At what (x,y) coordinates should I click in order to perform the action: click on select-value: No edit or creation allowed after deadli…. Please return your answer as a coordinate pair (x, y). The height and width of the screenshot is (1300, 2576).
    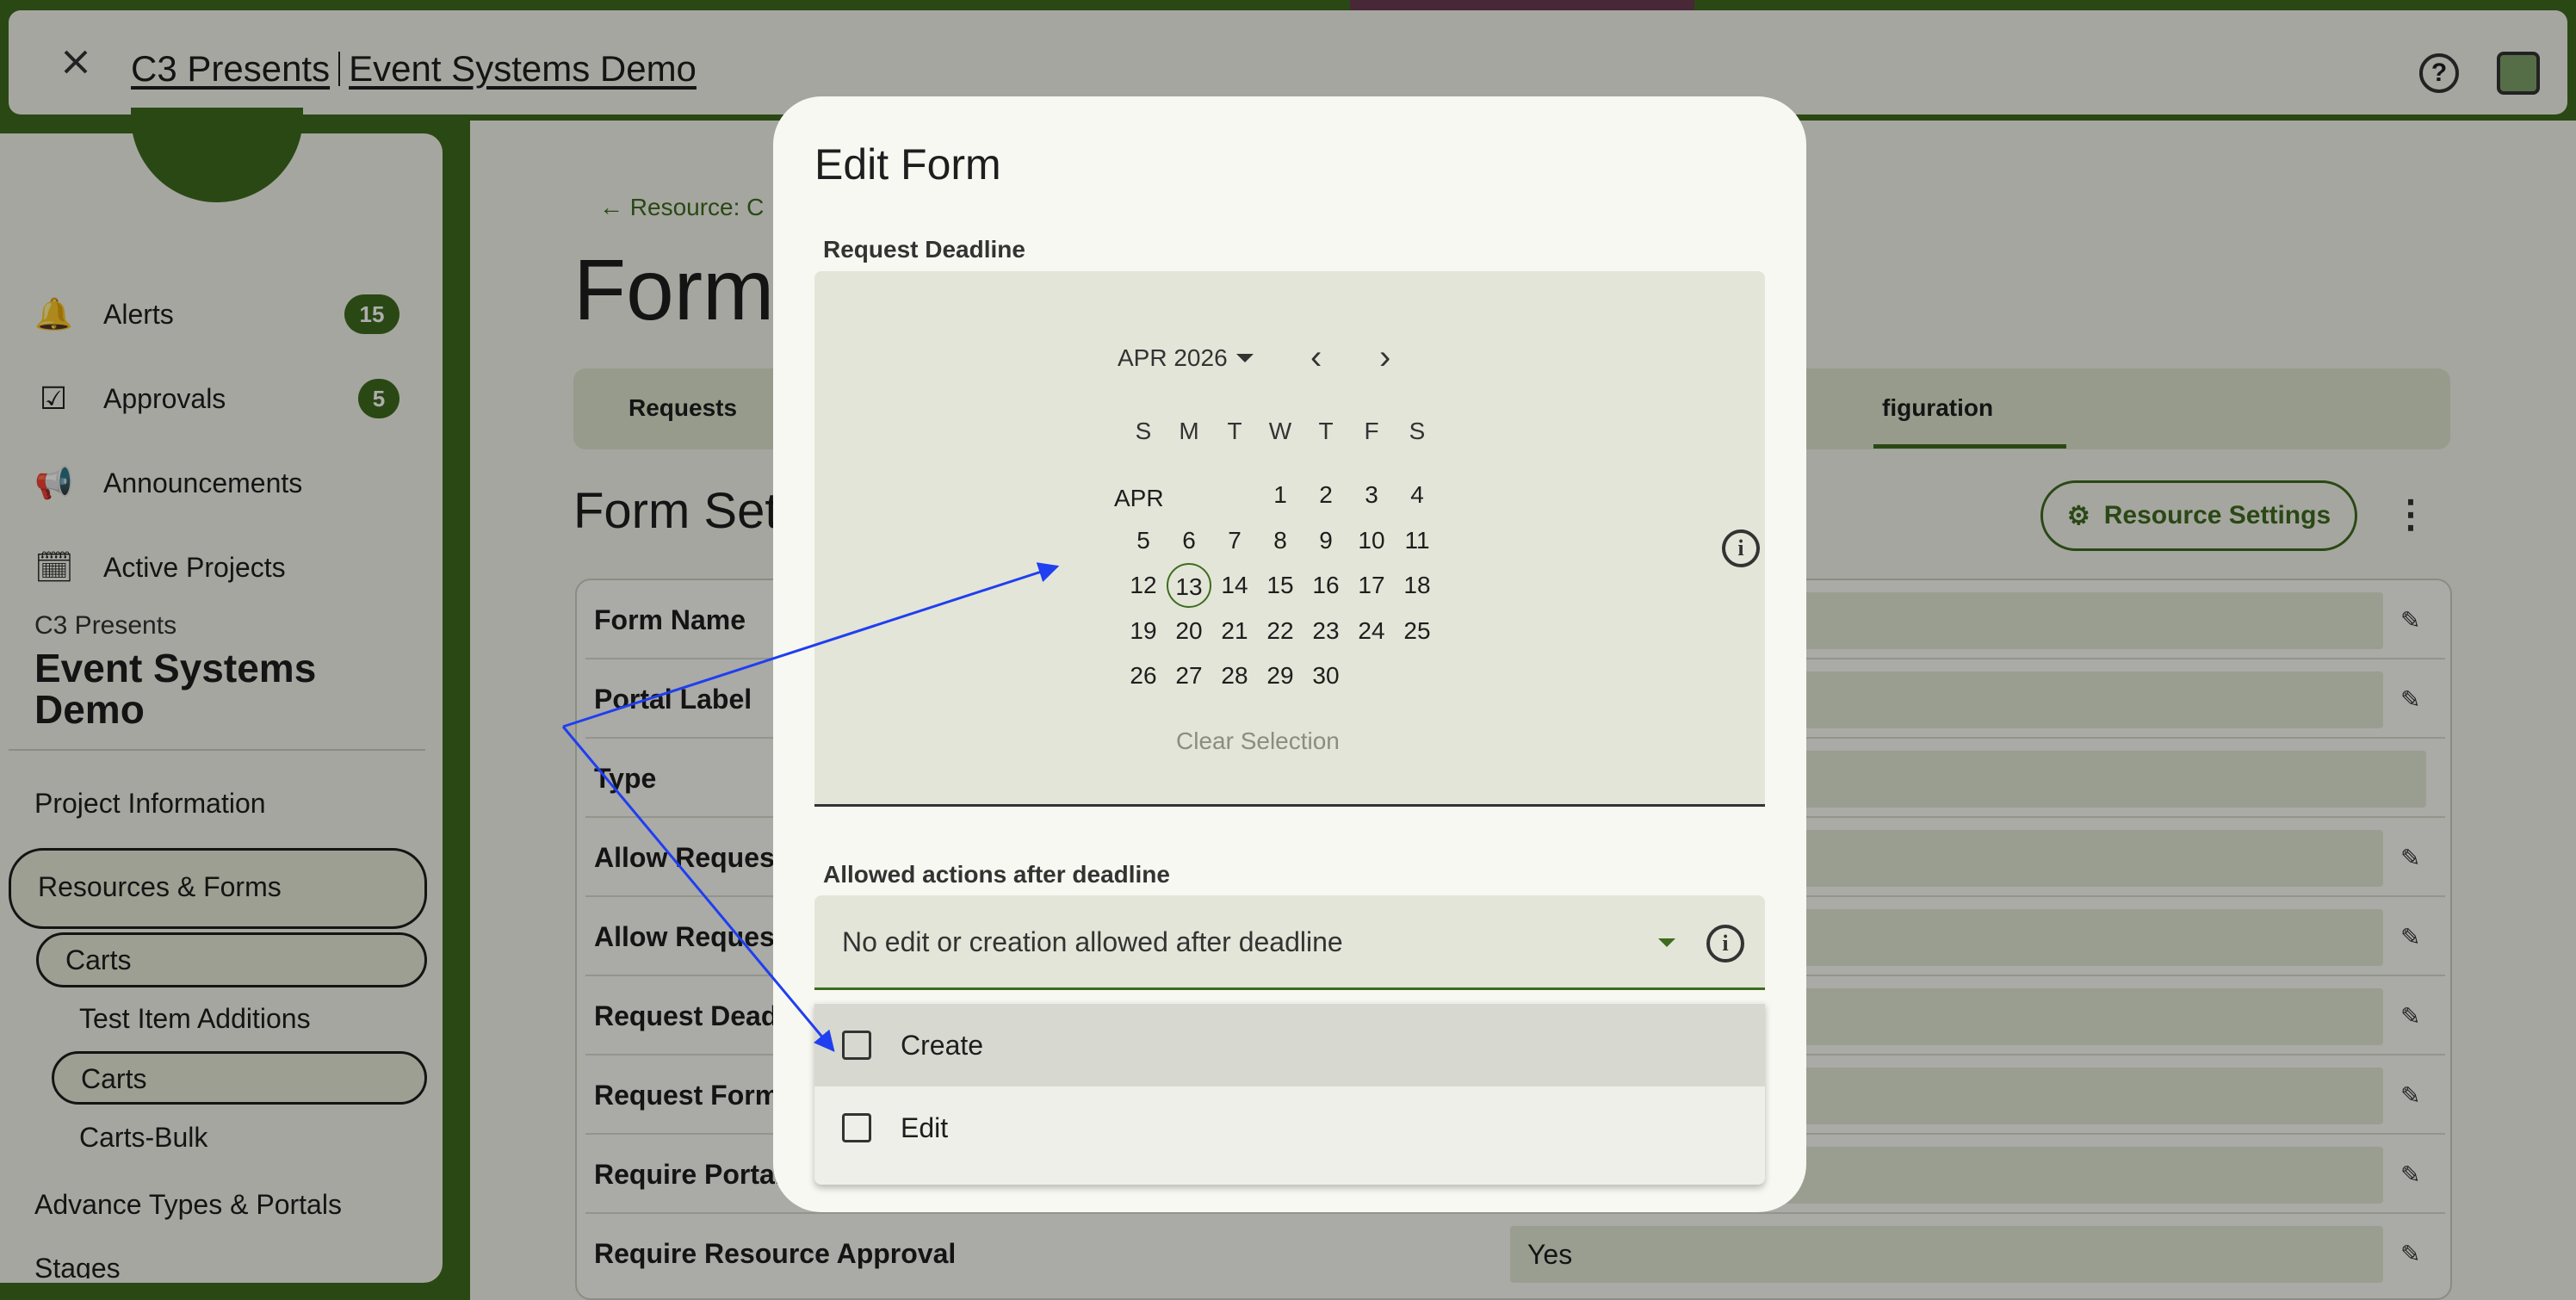
    Looking at the image, I should click on (1092, 941).